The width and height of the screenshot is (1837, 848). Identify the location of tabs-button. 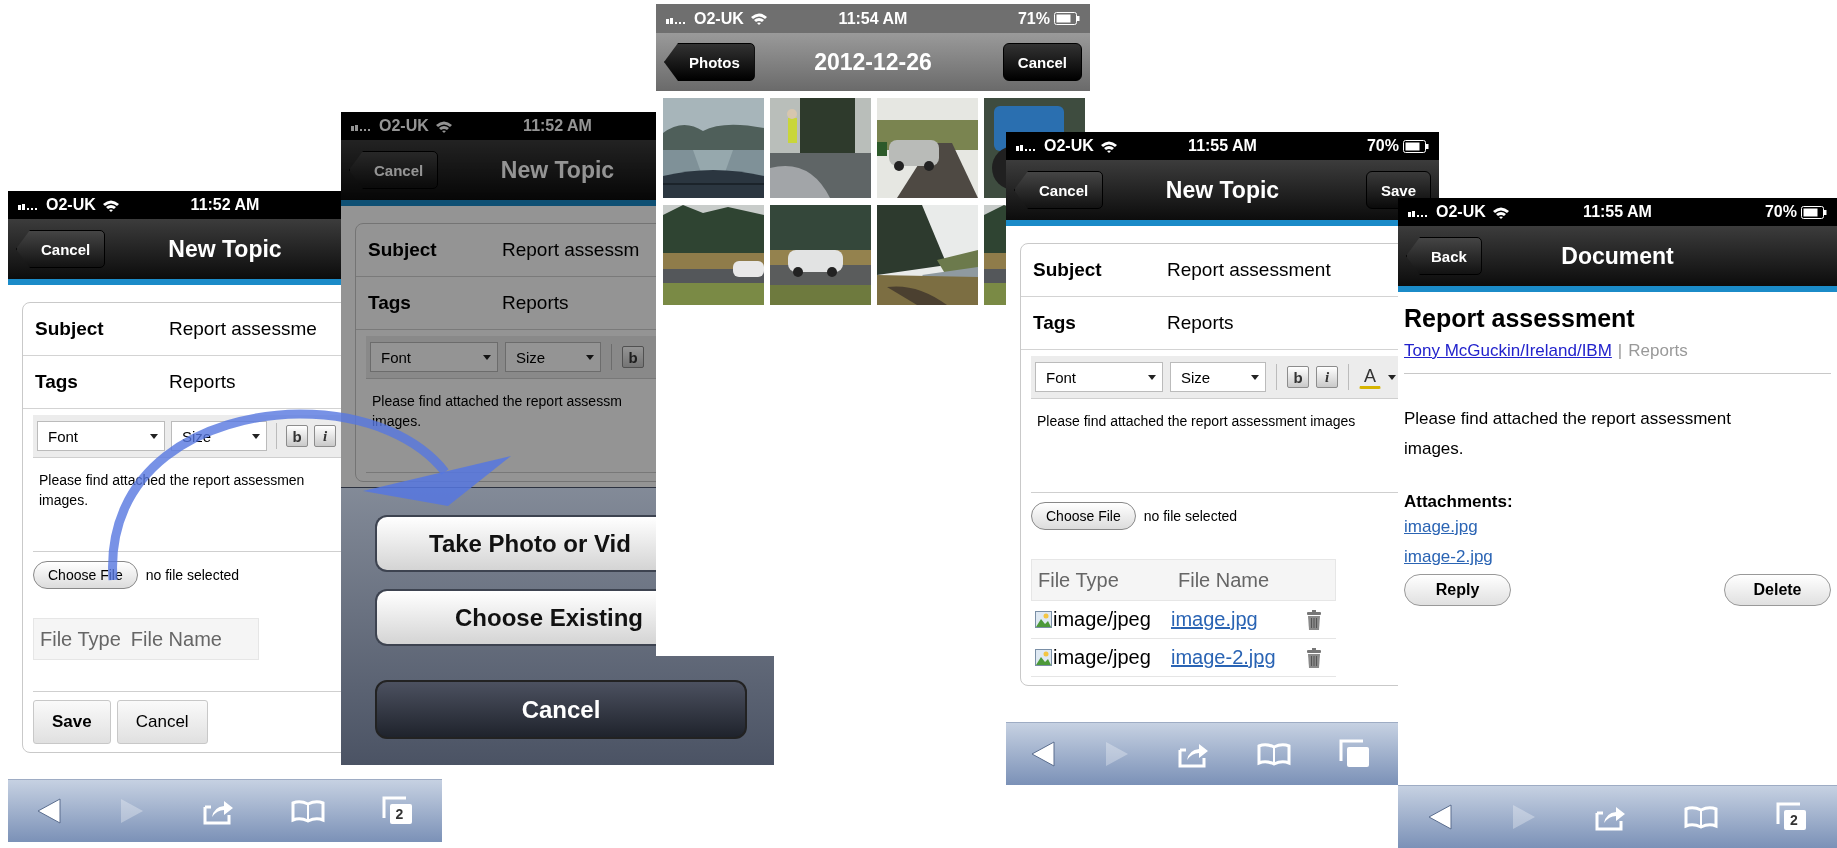
(1355, 754).